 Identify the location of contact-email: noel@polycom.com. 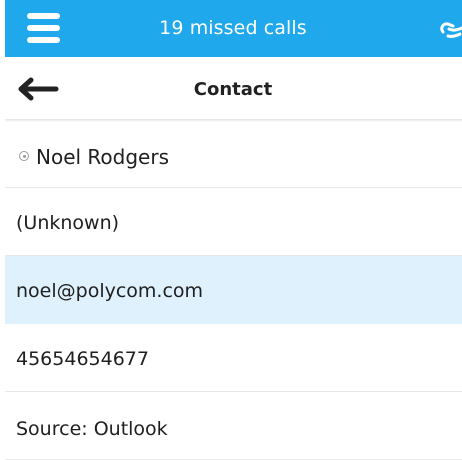
(110, 291).